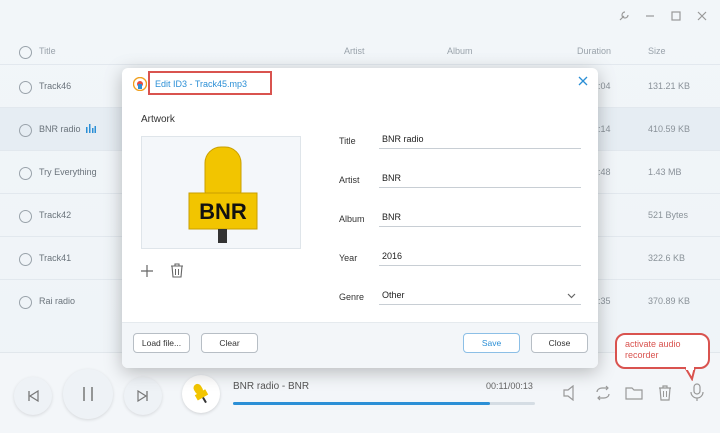 This screenshot has height=433, width=720. What do you see at coordinates (68, 172) in the screenshot?
I see `row-title: Try Everything` at bounding box center [68, 172].